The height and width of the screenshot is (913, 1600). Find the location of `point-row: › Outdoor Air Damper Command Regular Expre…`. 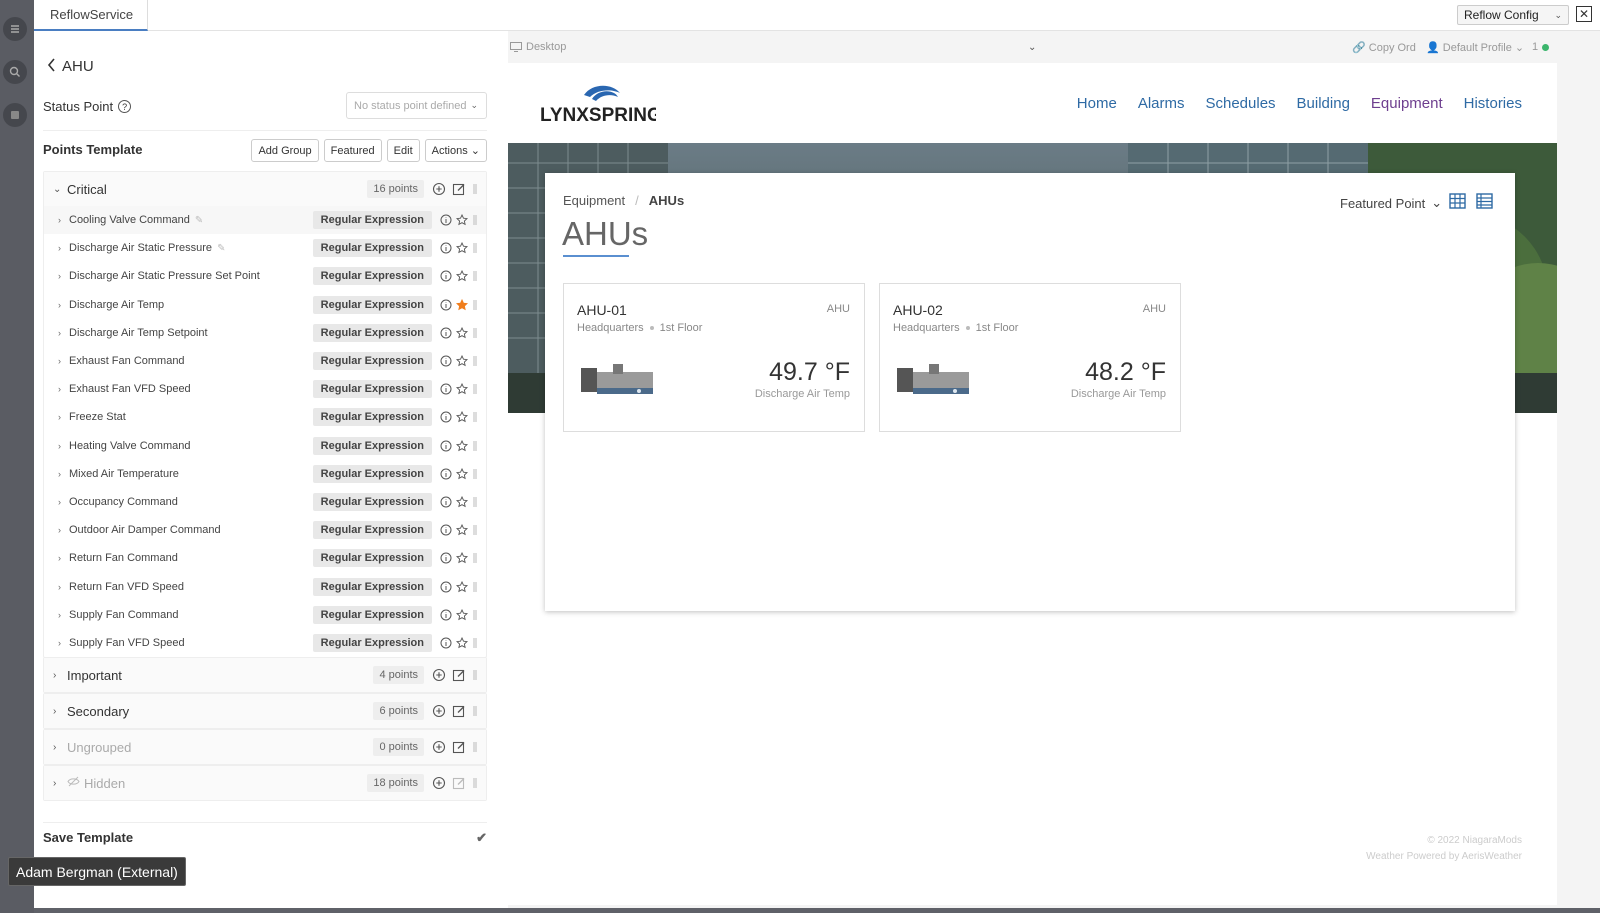

point-row: › Outdoor Air Damper Command Regular Expre… is located at coordinates (265, 530).